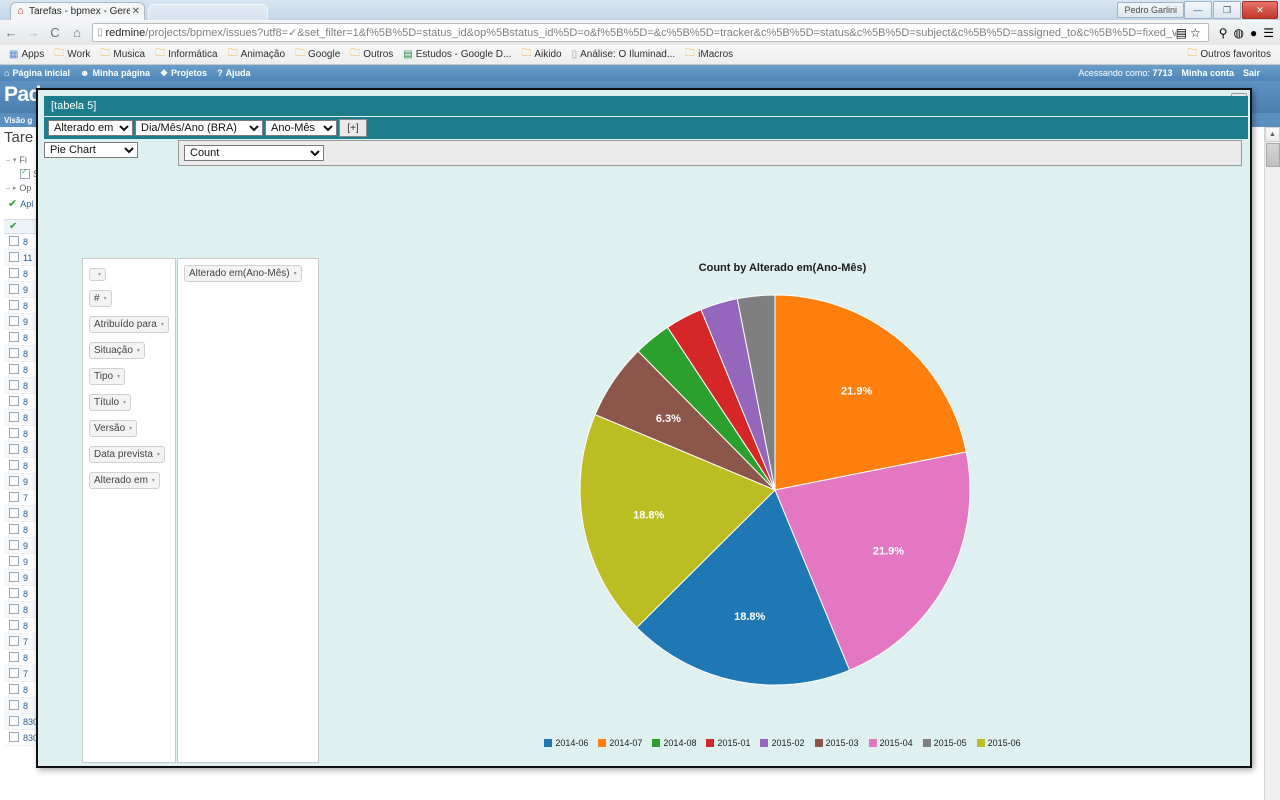 The width and height of the screenshot is (1280, 800). I want to click on my-account-link: Minha conta, so click(1207, 73).